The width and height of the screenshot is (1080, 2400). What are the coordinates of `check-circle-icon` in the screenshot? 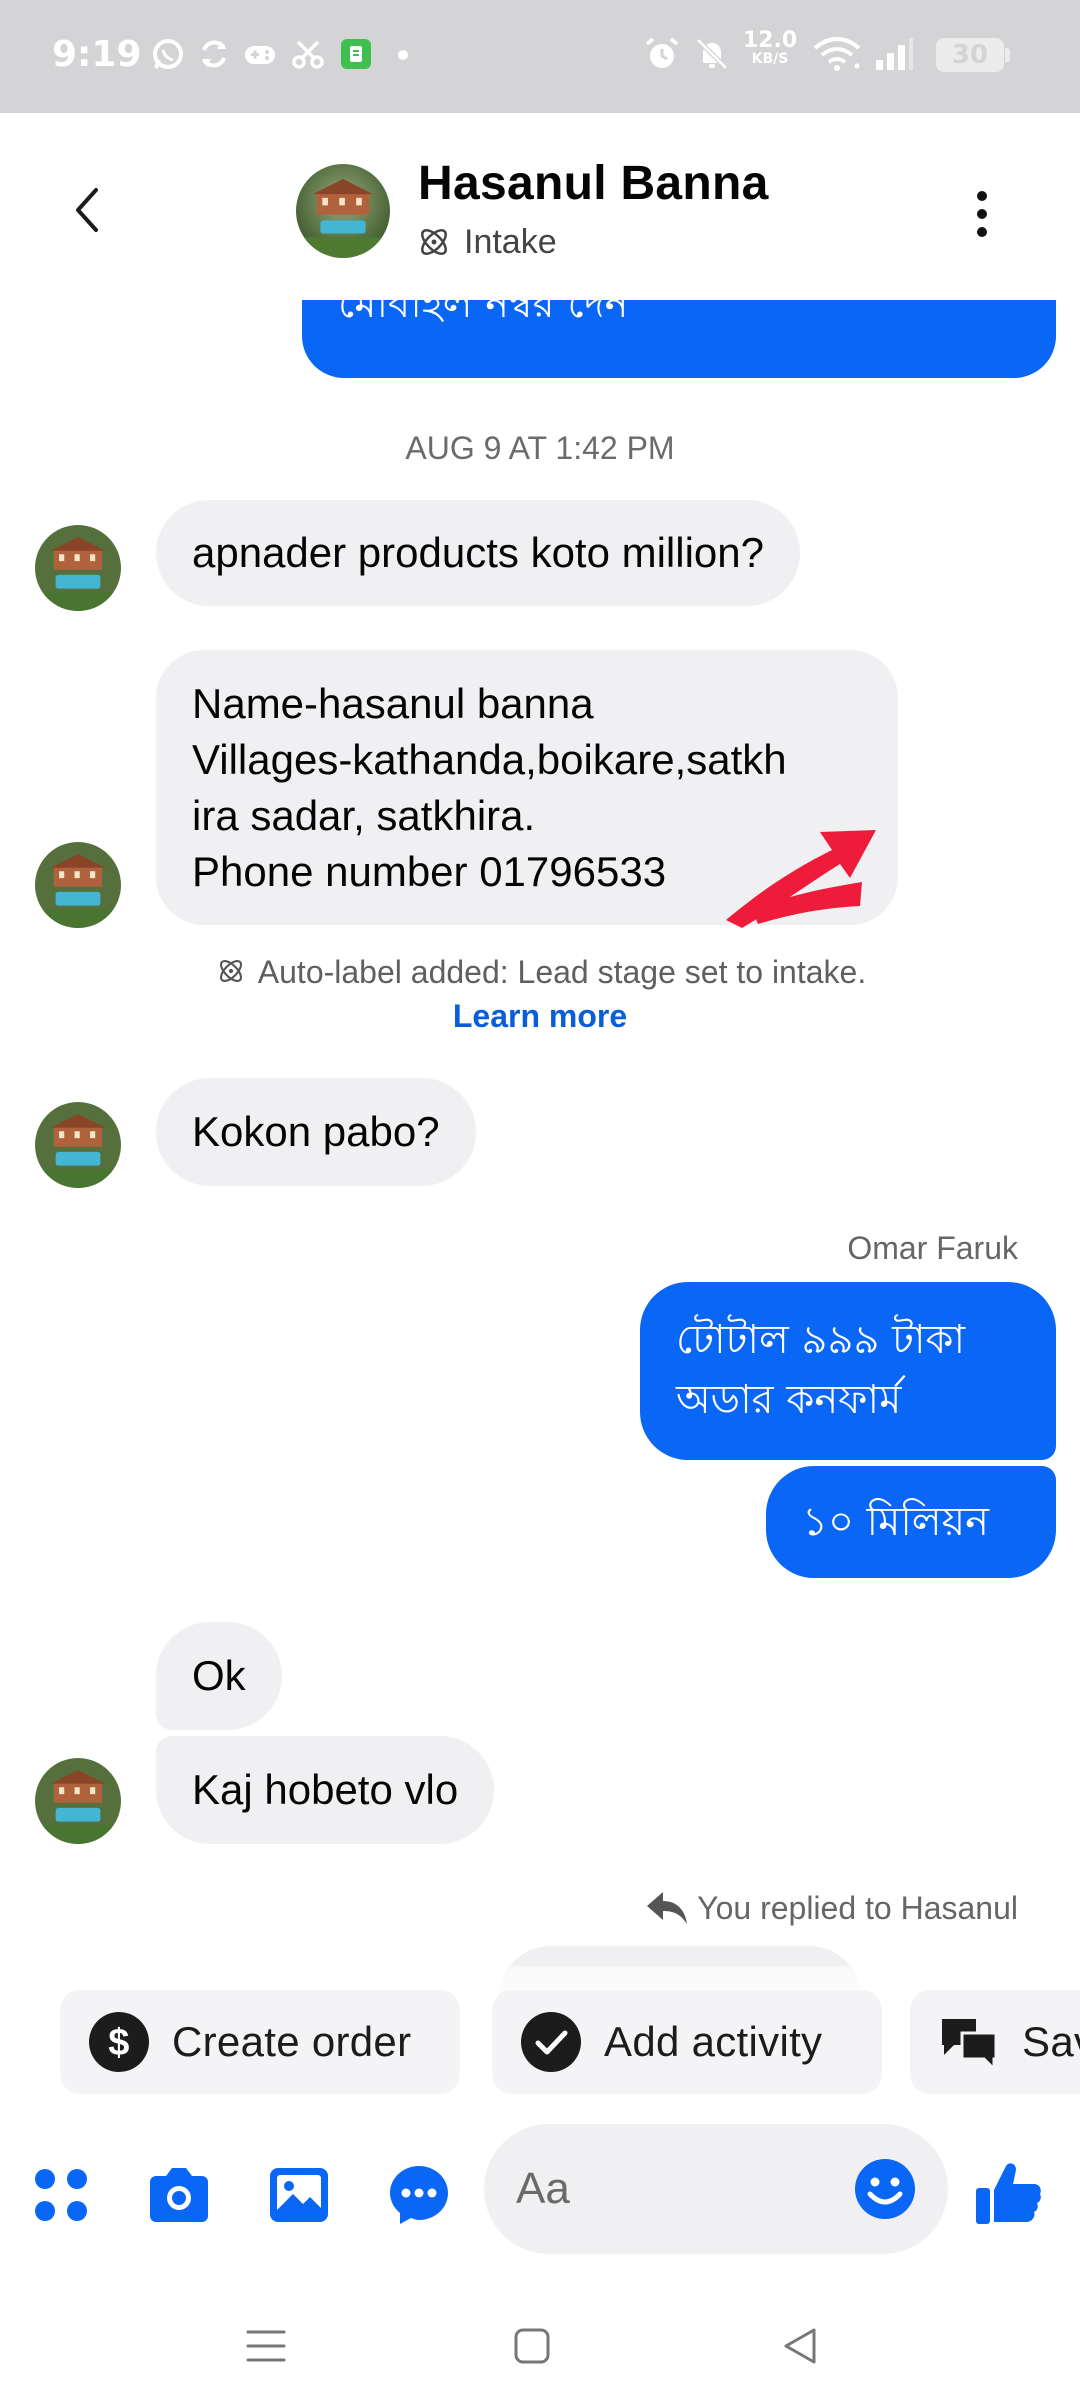 It's located at (551, 2042).